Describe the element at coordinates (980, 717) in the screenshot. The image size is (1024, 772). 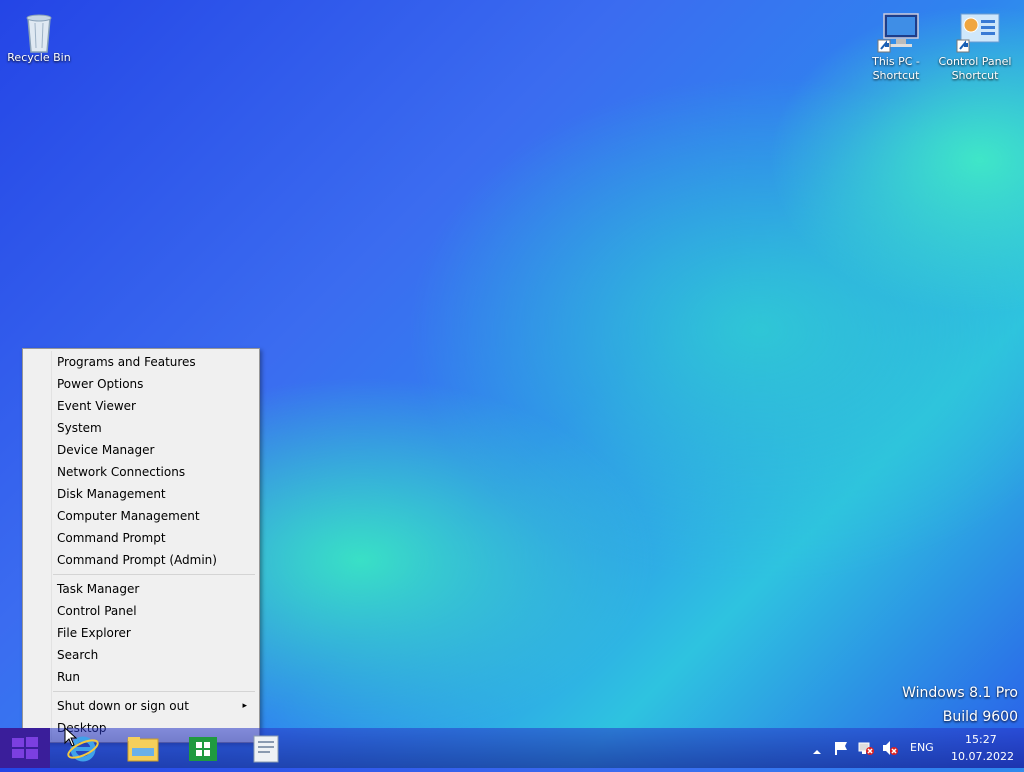
I see `os-watermark-build: Build 9600` at that location.